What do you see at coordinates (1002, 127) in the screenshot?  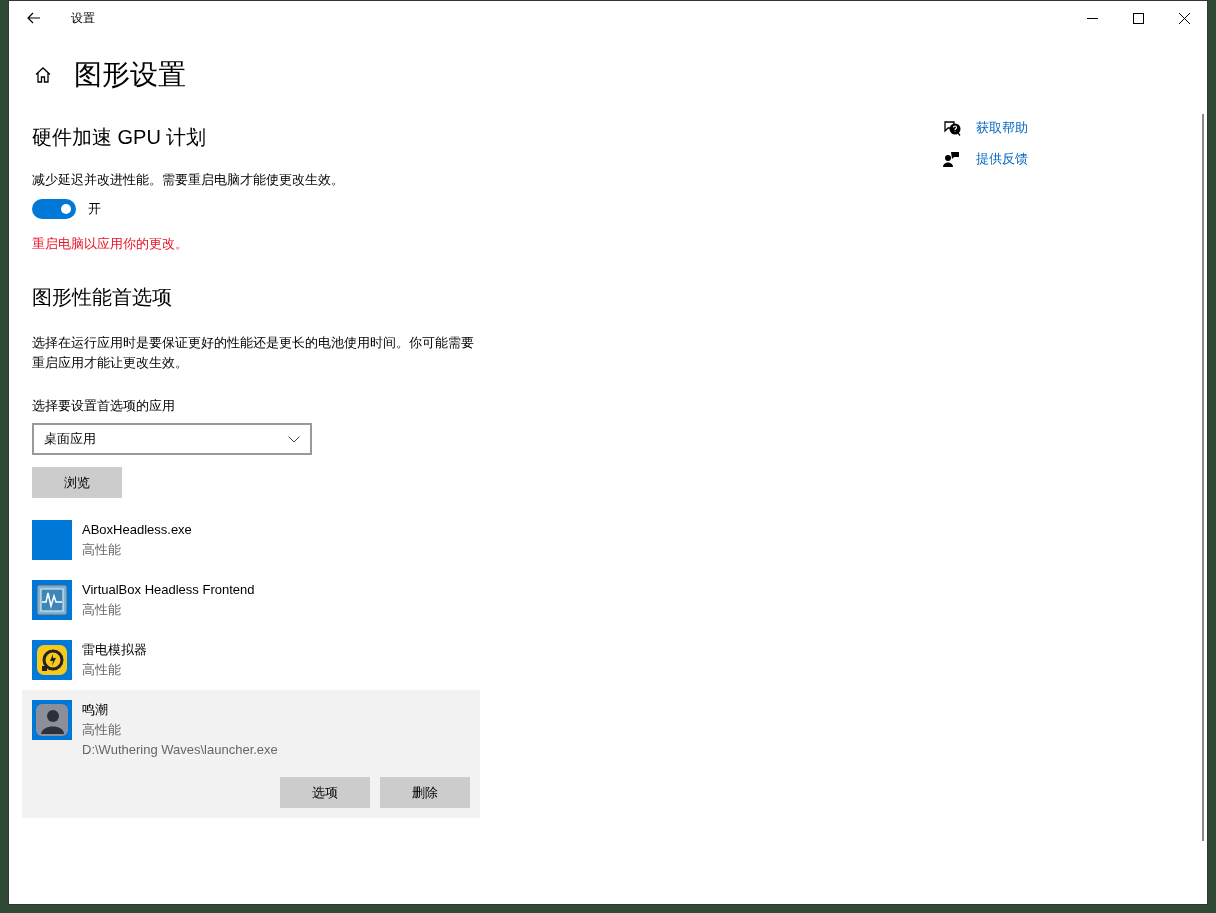 I see `help-link: 获取帮助` at bounding box center [1002, 127].